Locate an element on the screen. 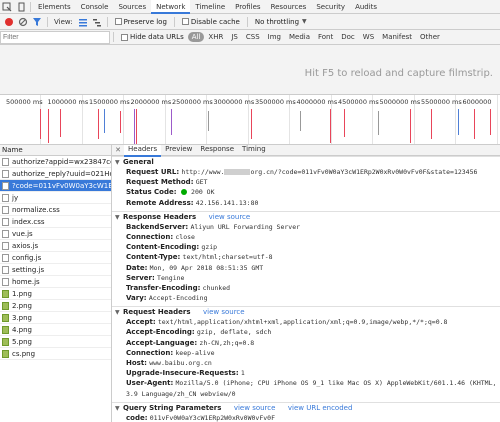 Image resolution: width=500 pixels, height=422 pixels. filter-type-manifest: Manifest is located at coordinates (397, 37).